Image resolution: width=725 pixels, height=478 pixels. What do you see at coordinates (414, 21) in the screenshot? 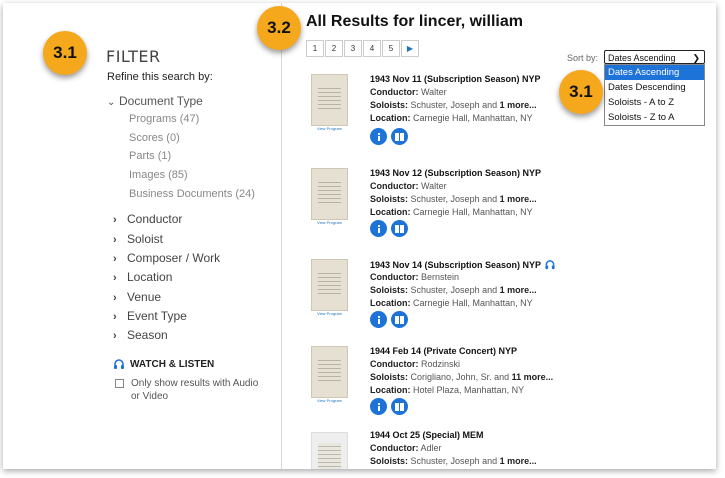
I see `page-title: All Results for lincer, william` at bounding box center [414, 21].